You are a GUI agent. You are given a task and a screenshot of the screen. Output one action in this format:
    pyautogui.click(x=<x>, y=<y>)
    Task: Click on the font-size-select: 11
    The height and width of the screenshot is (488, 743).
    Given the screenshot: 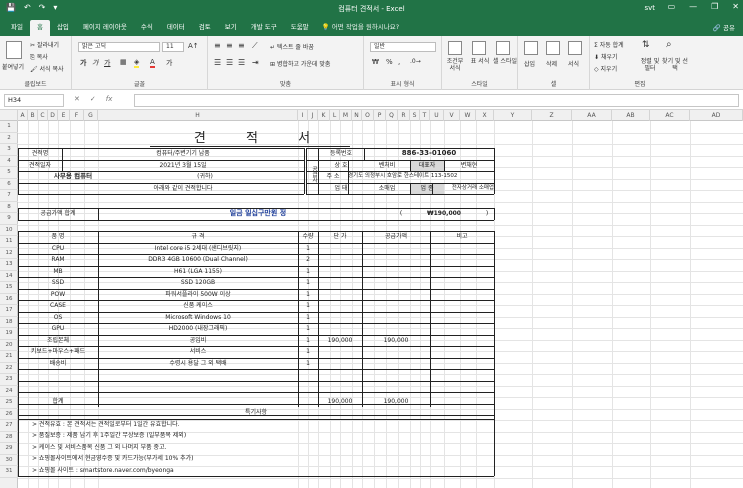 What is the action you would take?
    pyautogui.click(x=173, y=47)
    